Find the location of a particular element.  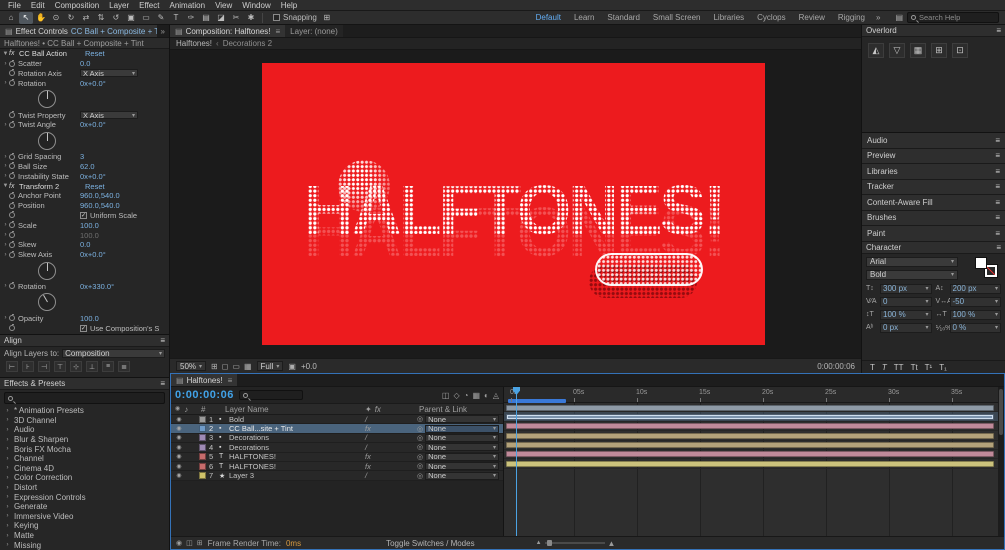

layer-number-column: # is located at coordinates (212, 409).